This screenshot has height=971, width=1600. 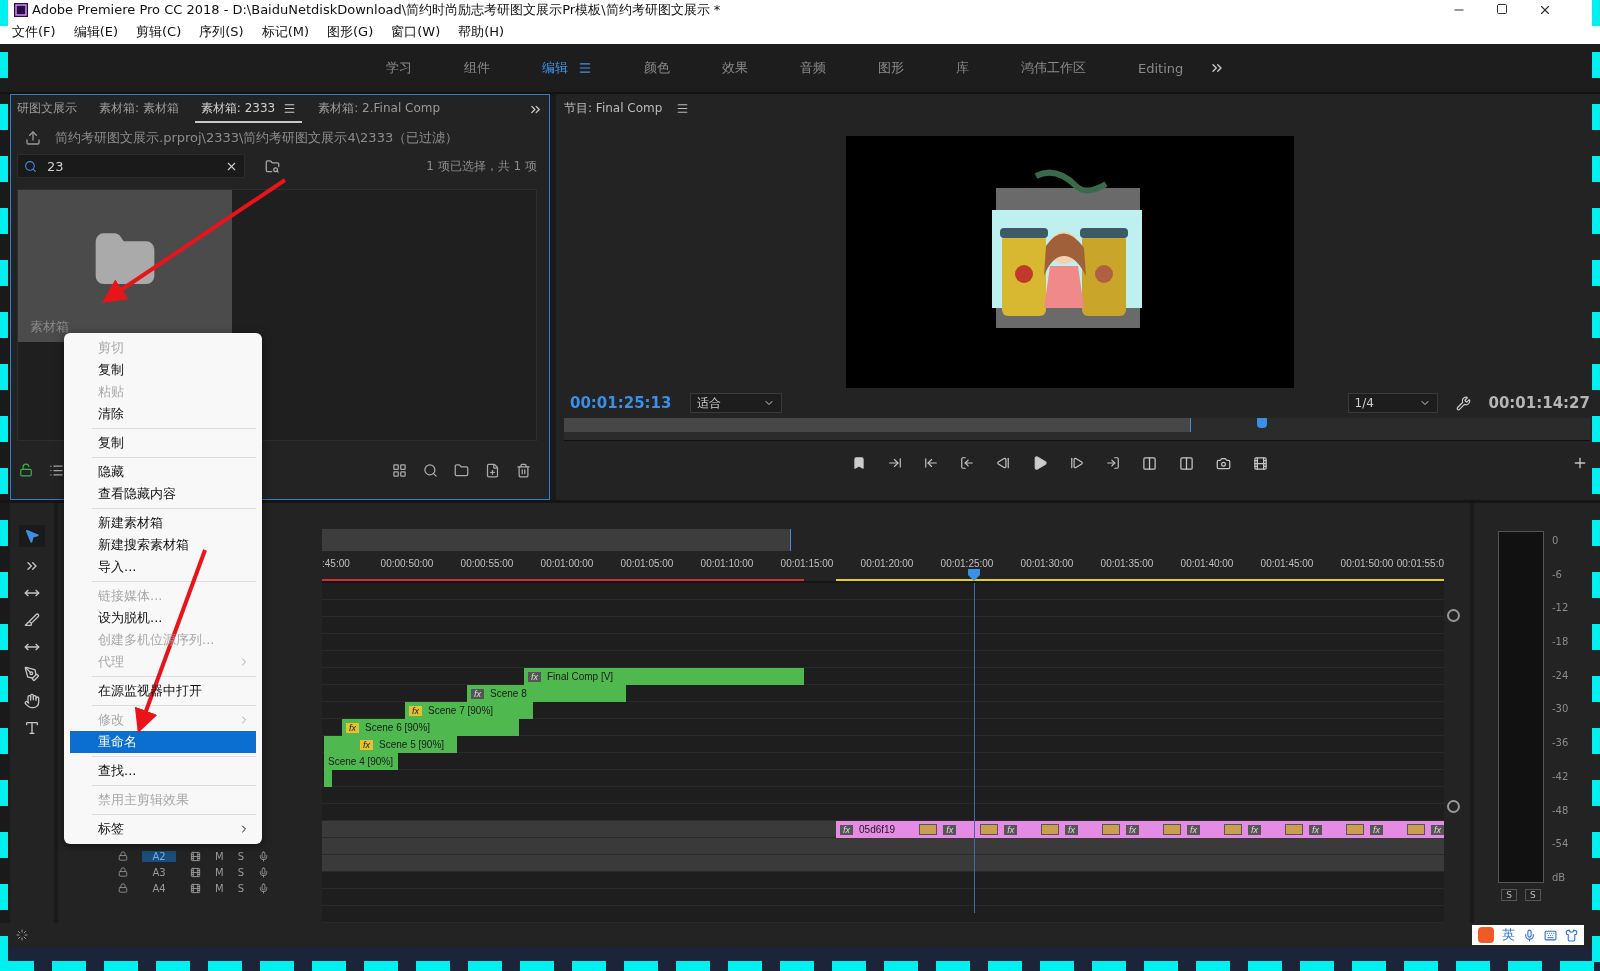 I want to click on clip, so click(x=328, y=778).